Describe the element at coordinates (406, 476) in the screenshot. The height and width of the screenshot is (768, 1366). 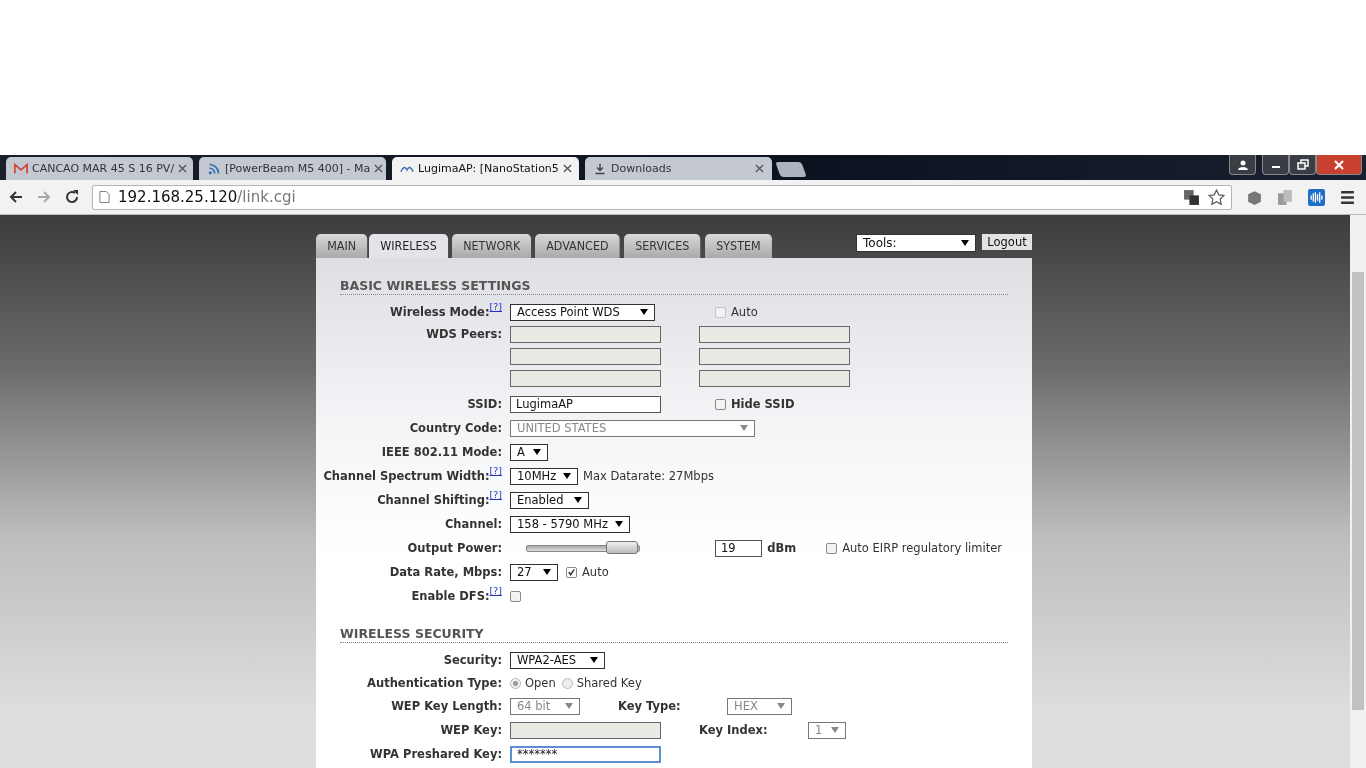
I see `field-label: Channel Spectrum Width:` at that location.